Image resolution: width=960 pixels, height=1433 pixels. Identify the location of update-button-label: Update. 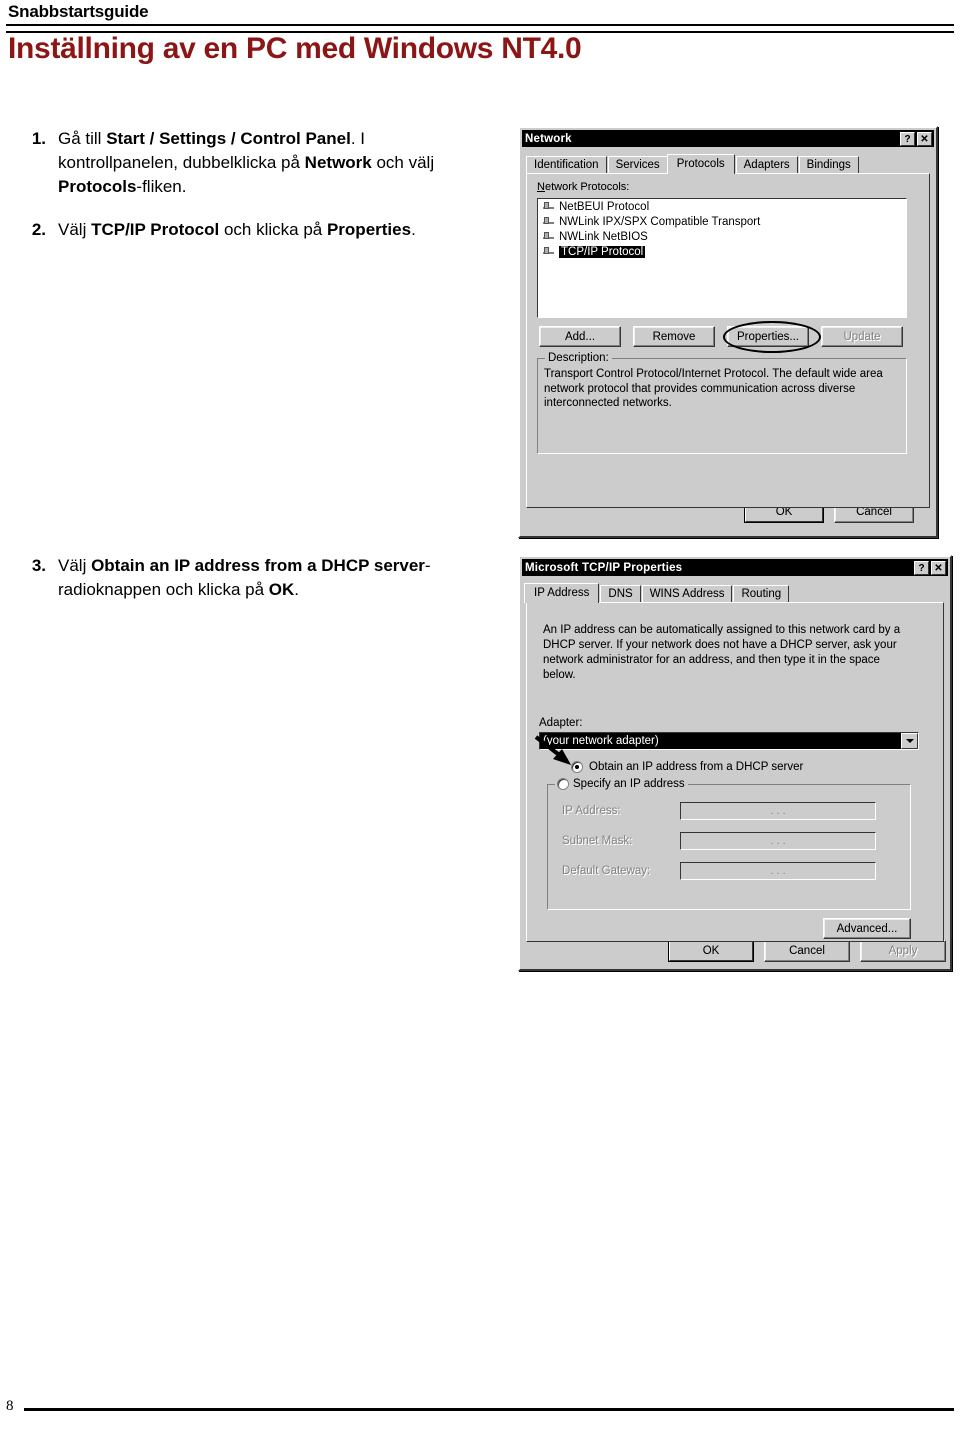
(862, 336).